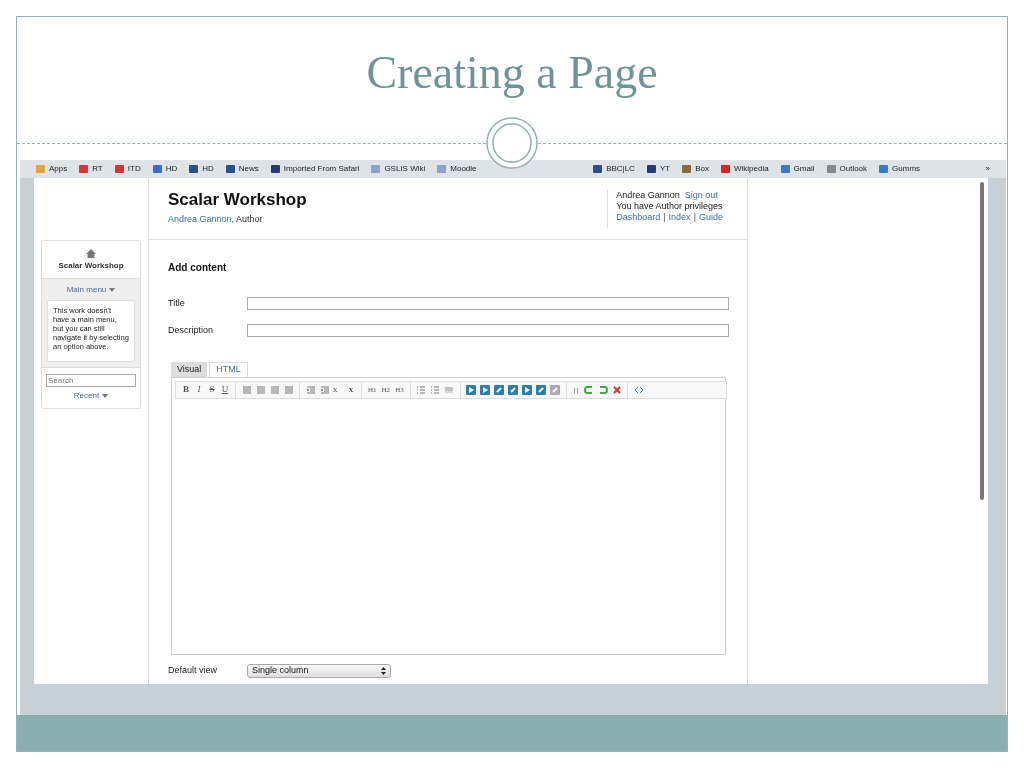  Describe the element at coordinates (982, 341) in the screenshot. I see `scrollbar` at that location.